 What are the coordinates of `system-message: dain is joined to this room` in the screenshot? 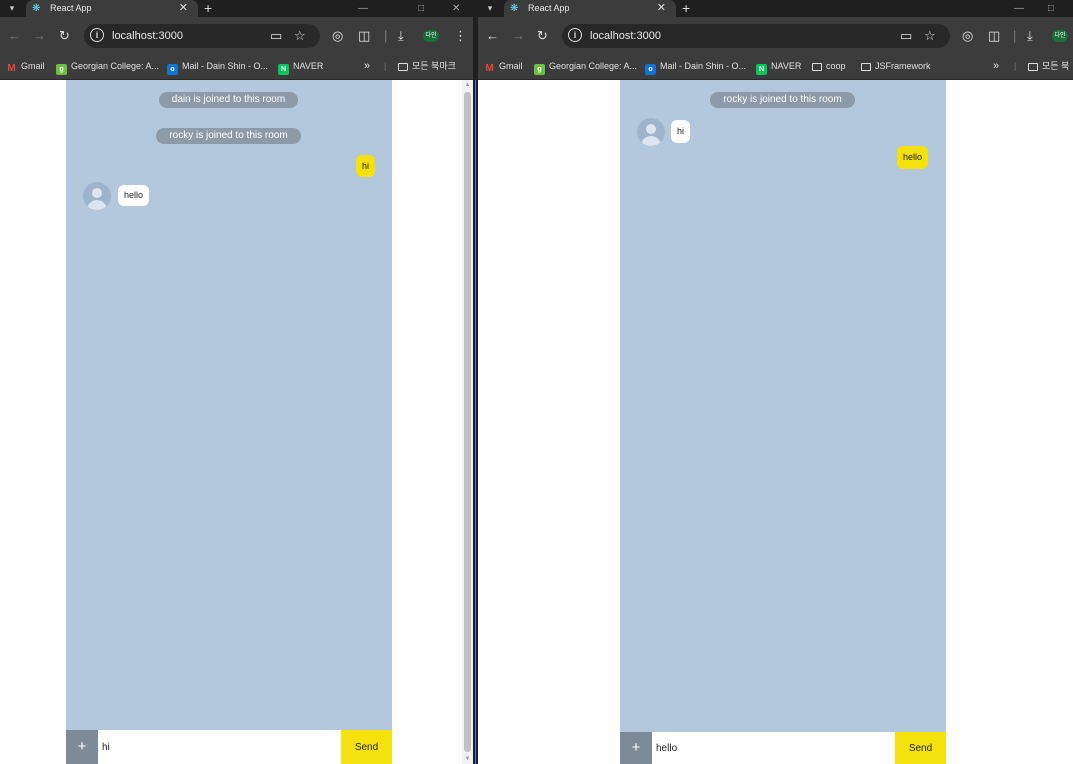 It's located at (228, 100).